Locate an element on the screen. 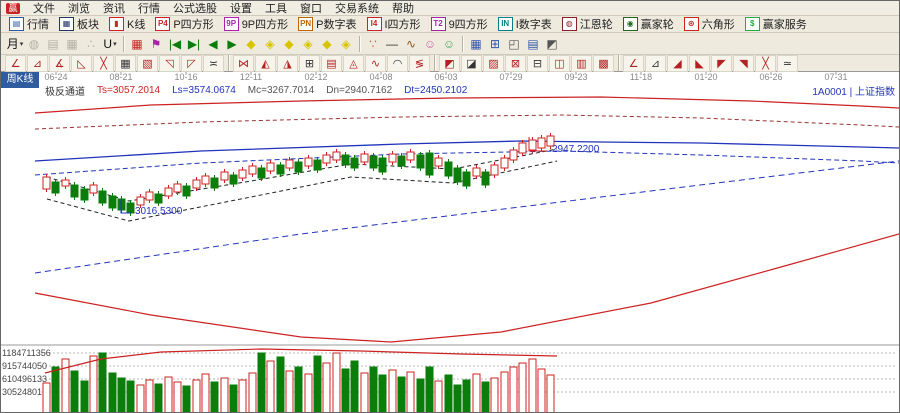  draw-tool-button: ◤ is located at coordinates (721, 63).